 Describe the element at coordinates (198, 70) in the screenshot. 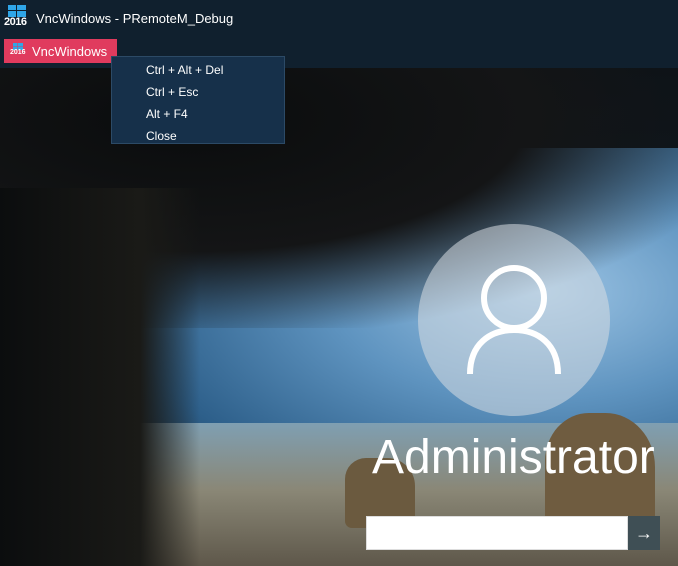

I see `menu-item-ctrl-alt-del: Ctrl + Alt + Del` at that location.